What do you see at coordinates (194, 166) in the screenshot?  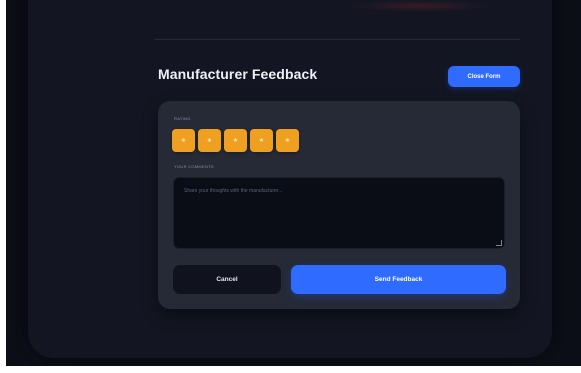 I see `comments-label: YOUR COMMENTS` at bounding box center [194, 166].